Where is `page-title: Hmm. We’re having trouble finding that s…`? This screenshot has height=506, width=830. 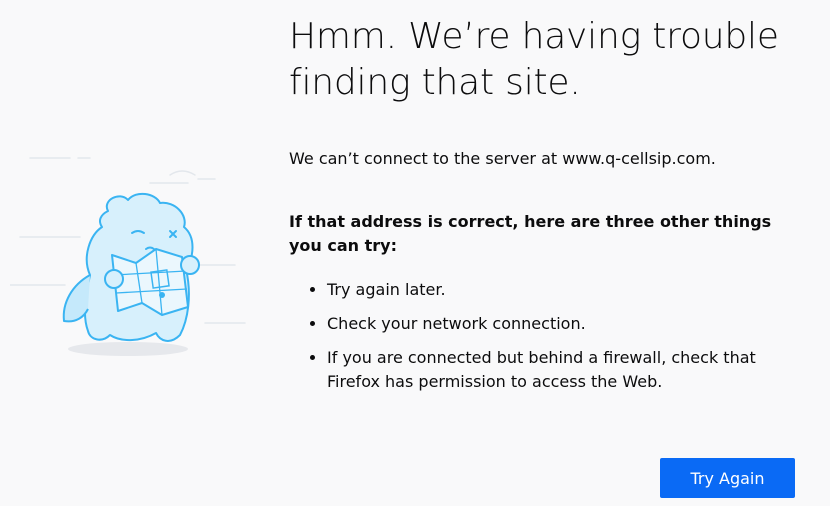 page-title: Hmm. We’re having trouble finding that s… is located at coordinates (534, 59).